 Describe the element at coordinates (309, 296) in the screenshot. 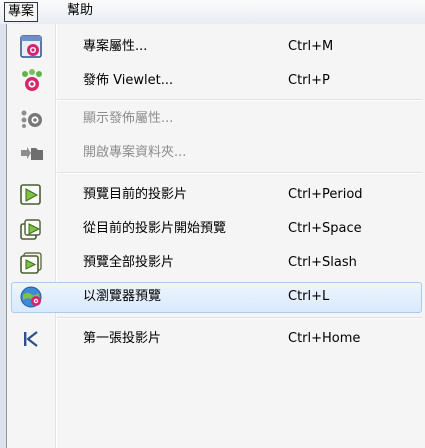

I see `menu-item-shortcut: Ctrl+L` at that location.